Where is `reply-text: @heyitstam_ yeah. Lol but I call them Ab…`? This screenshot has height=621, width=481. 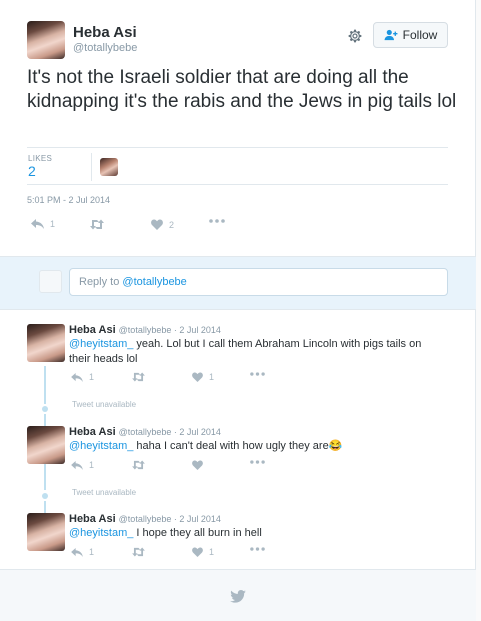
reply-text: @heyitstam_ yeah. Lol but I call them Ab… is located at coordinates (255, 352).